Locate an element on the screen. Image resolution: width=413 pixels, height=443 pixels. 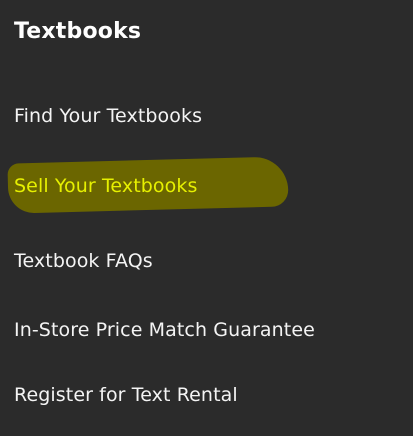
menu-heading: Textbooks is located at coordinates (78, 31).